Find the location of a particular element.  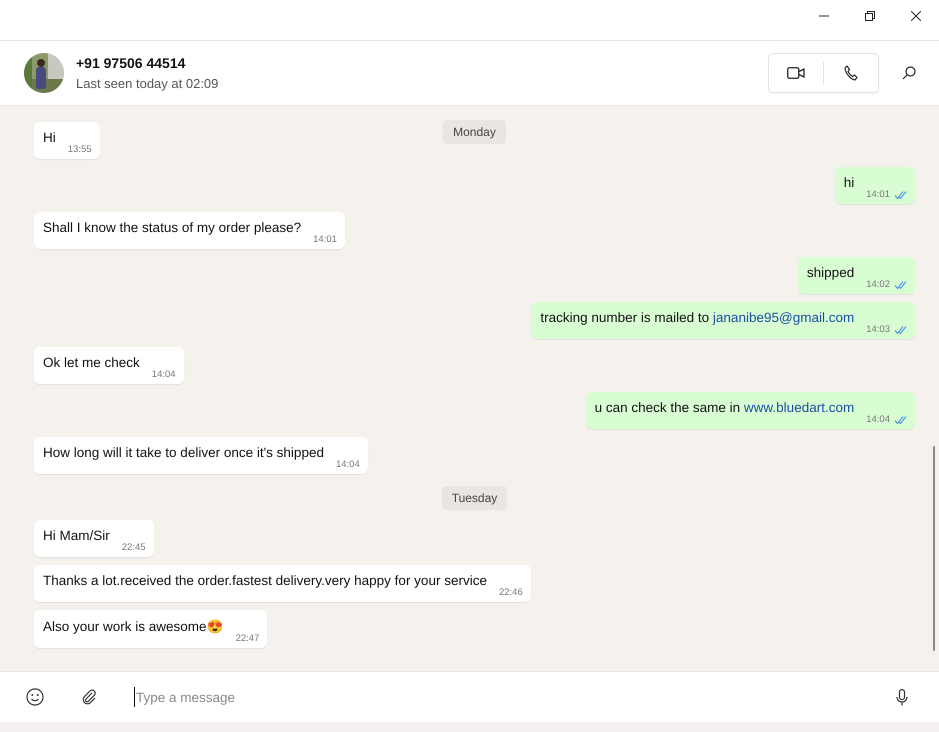

message-text: Ok let me check is located at coordinates (91, 363).